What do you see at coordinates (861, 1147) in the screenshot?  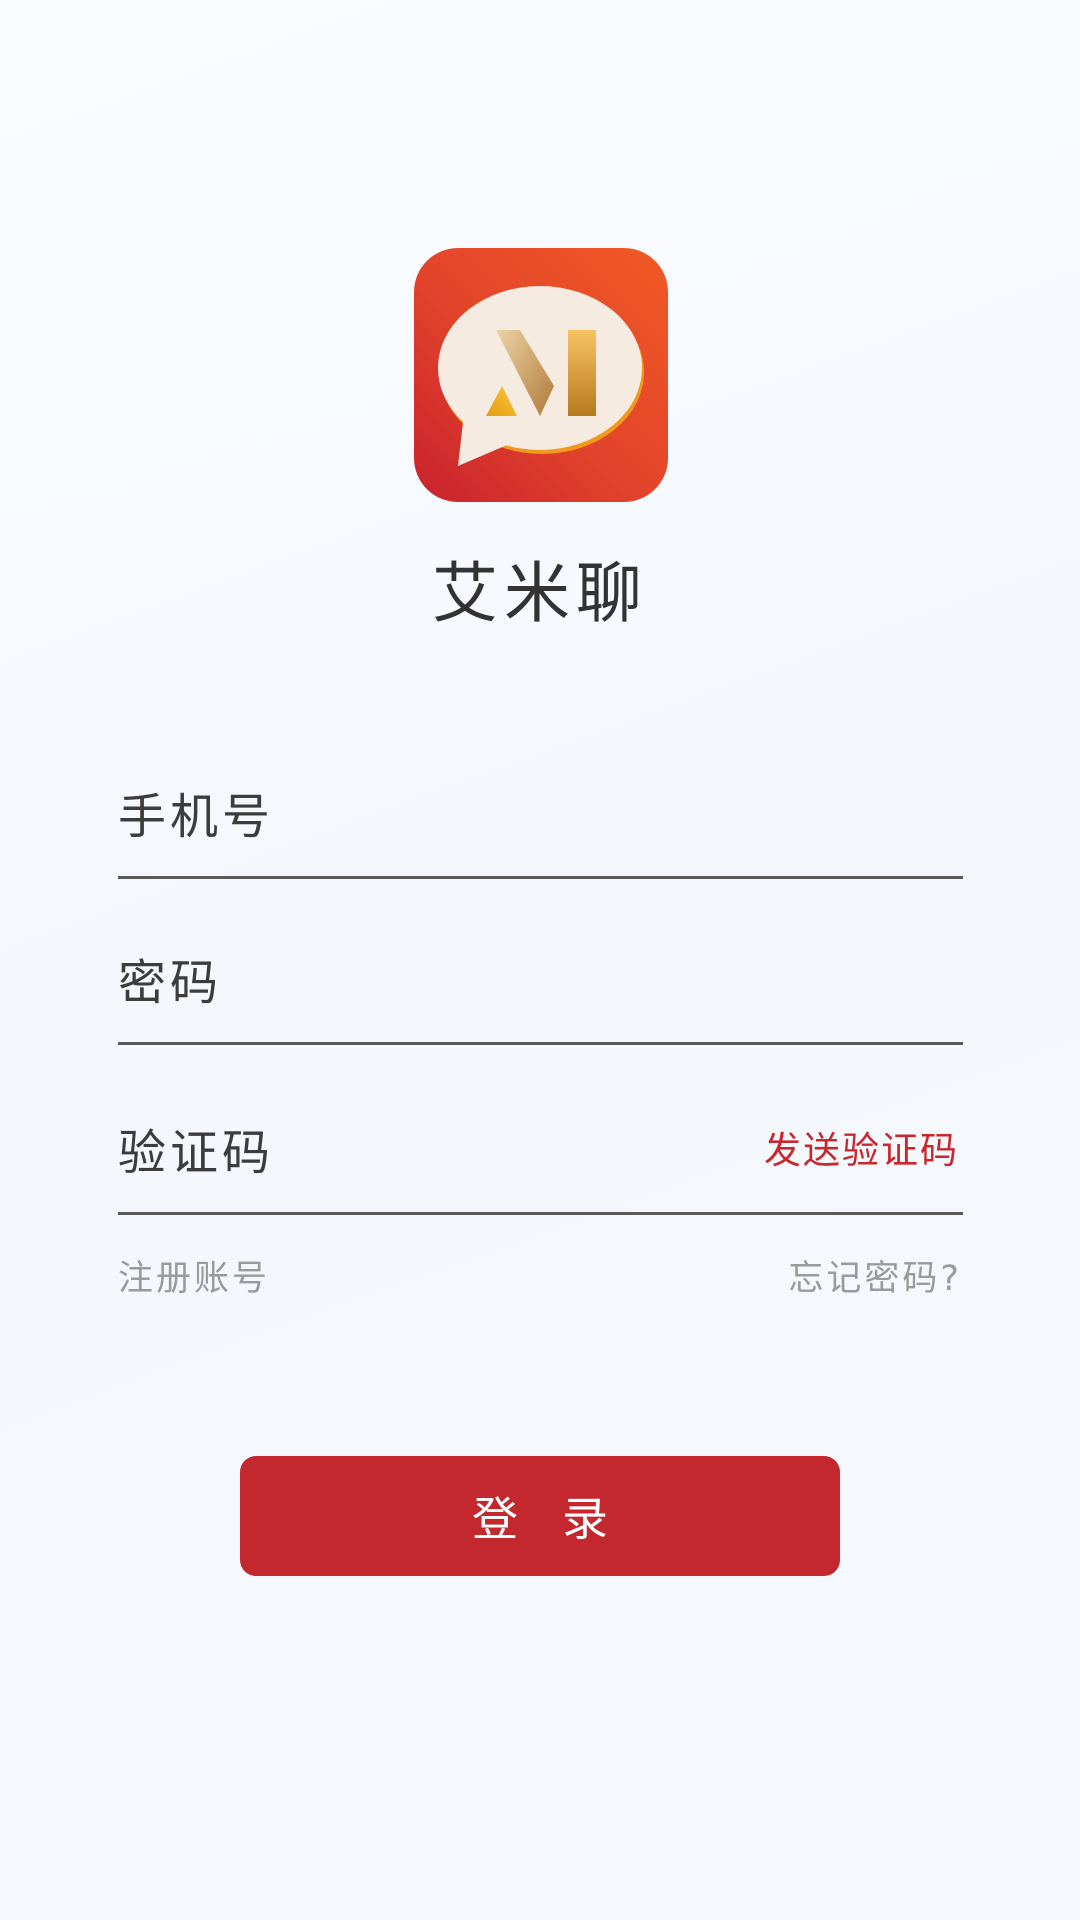 I see `send-code-button: 发送验证码` at bounding box center [861, 1147].